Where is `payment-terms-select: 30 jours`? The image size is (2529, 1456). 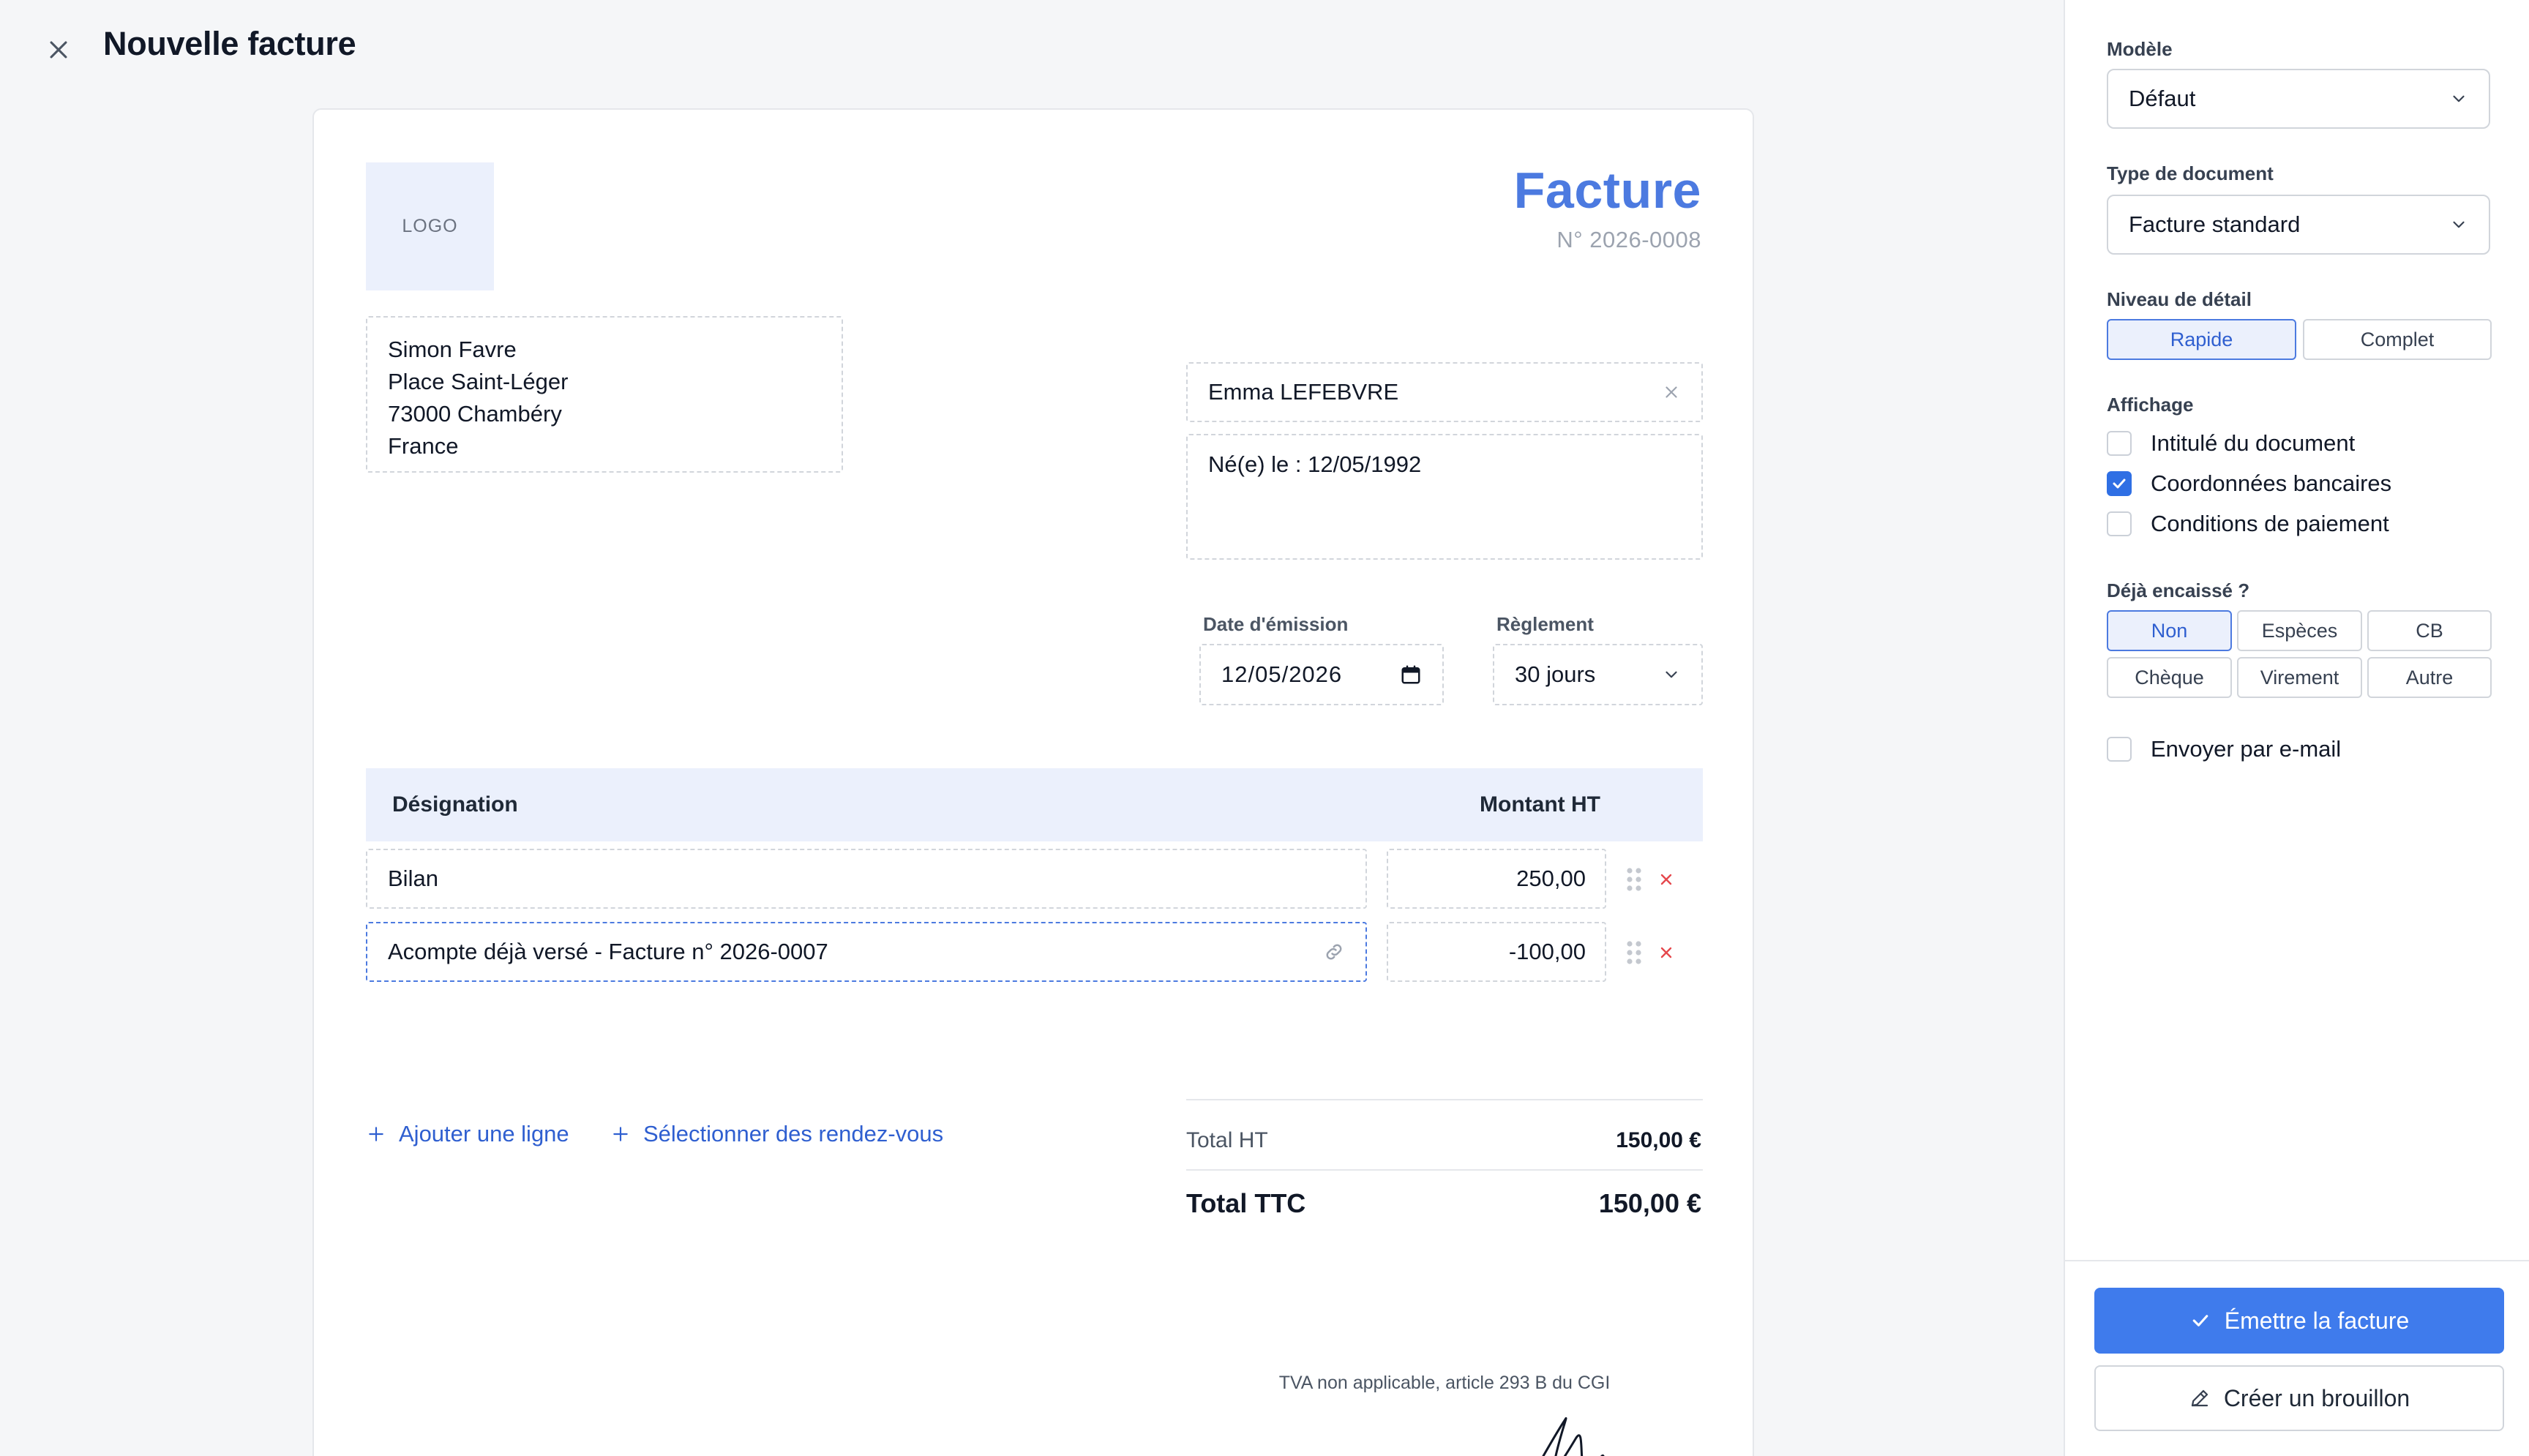 payment-terms-select: 30 jours is located at coordinates (1598, 675).